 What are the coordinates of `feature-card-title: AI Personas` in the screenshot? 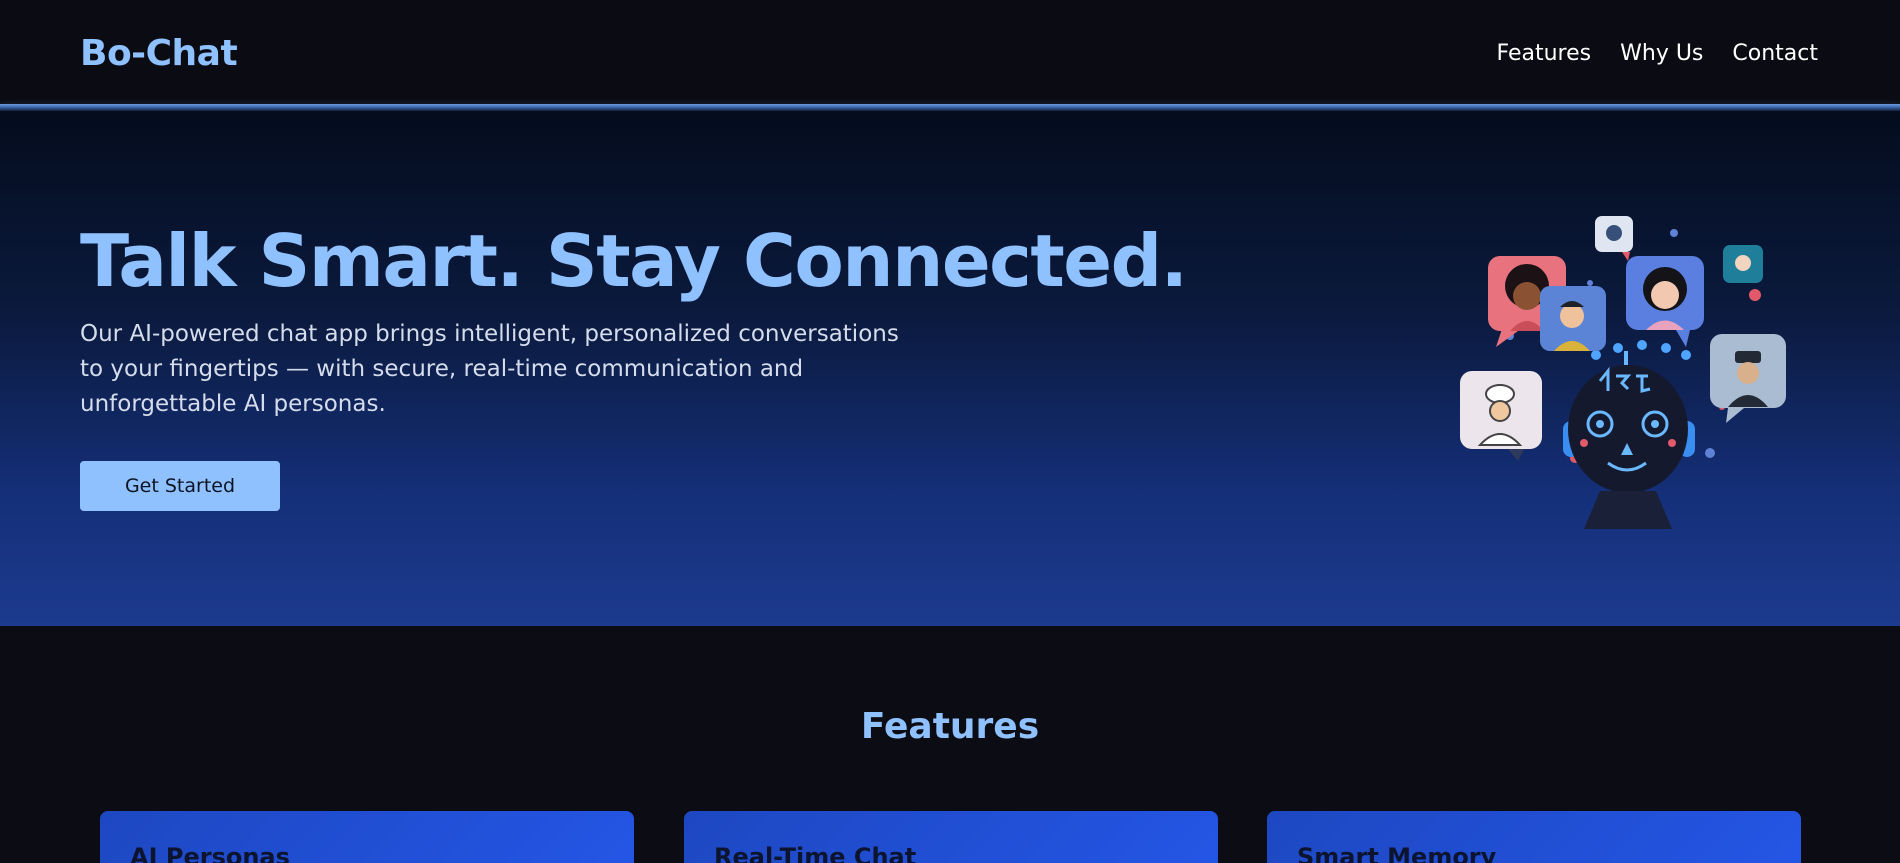 It's located at (210, 853).